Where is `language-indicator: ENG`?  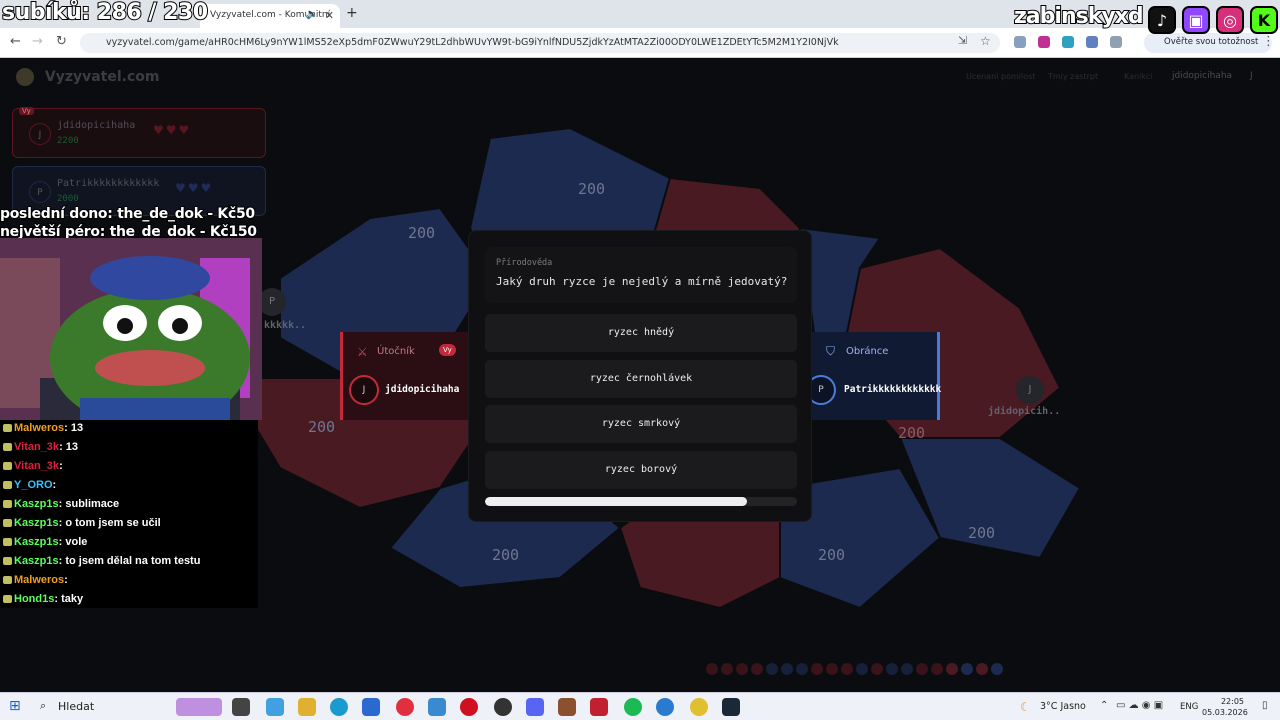
language-indicator: ENG is located at coordinates (1189, 707).